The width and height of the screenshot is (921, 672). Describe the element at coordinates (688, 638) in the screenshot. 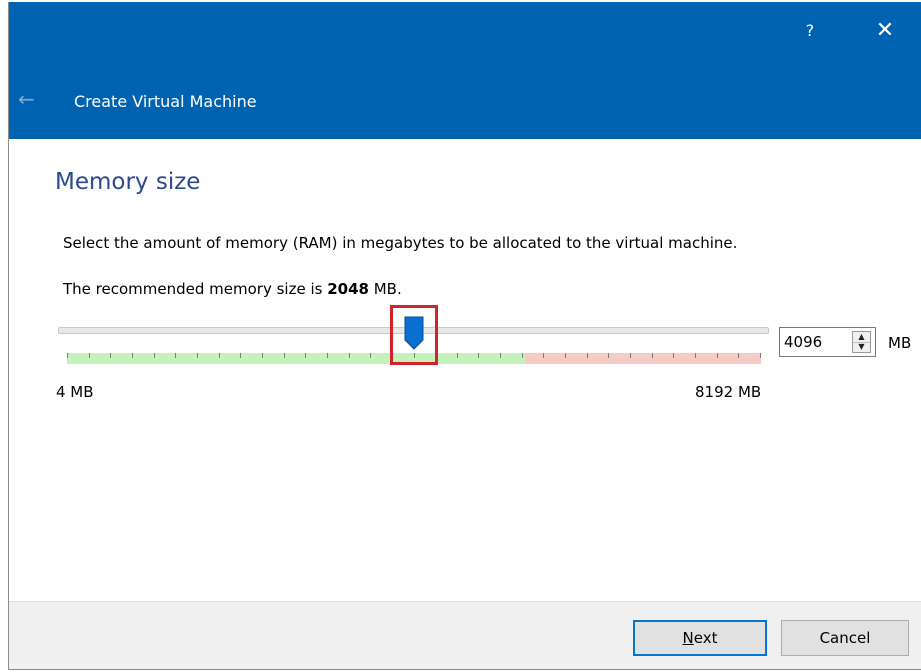

I see `next-accelerator: N` at that location.